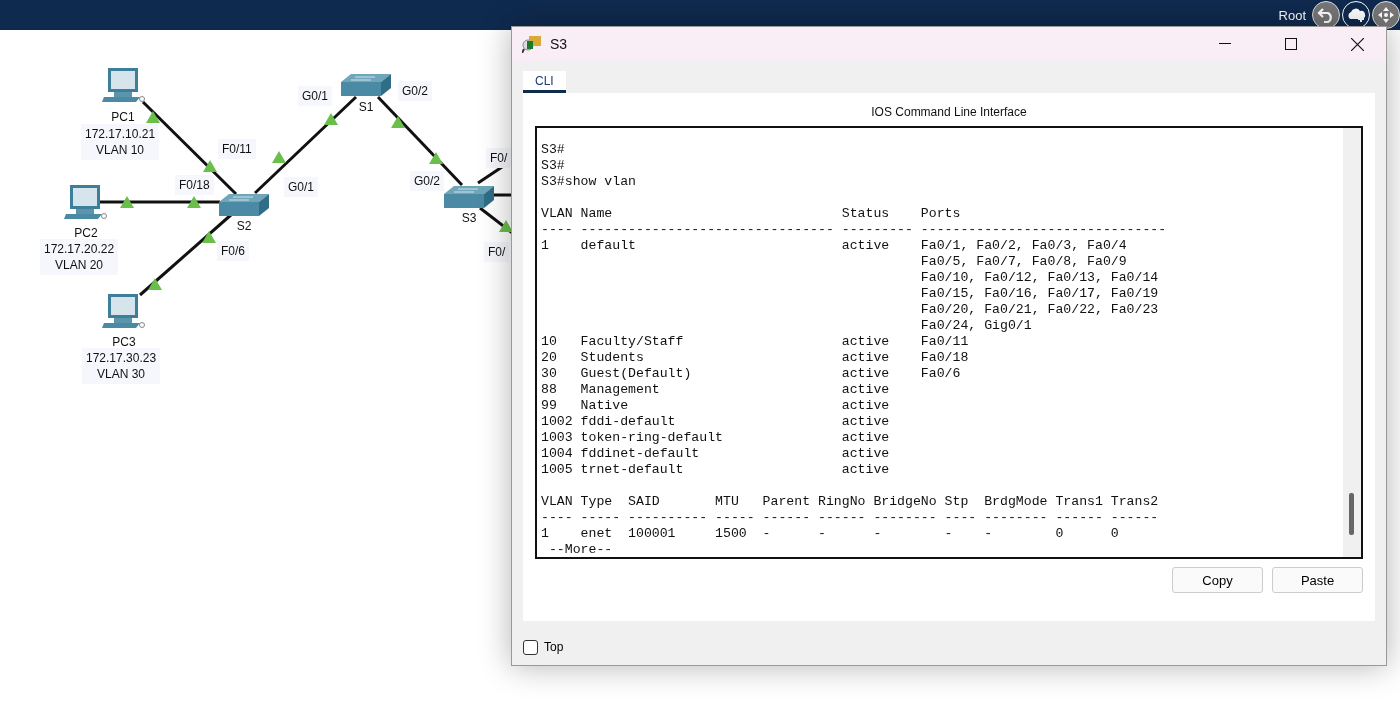  What do you see at coordinates (751, 374) in the screenshot?
I see `terminal-line: 30 Guest(Default) active Fa0/6` at bounding box center [751, 374].